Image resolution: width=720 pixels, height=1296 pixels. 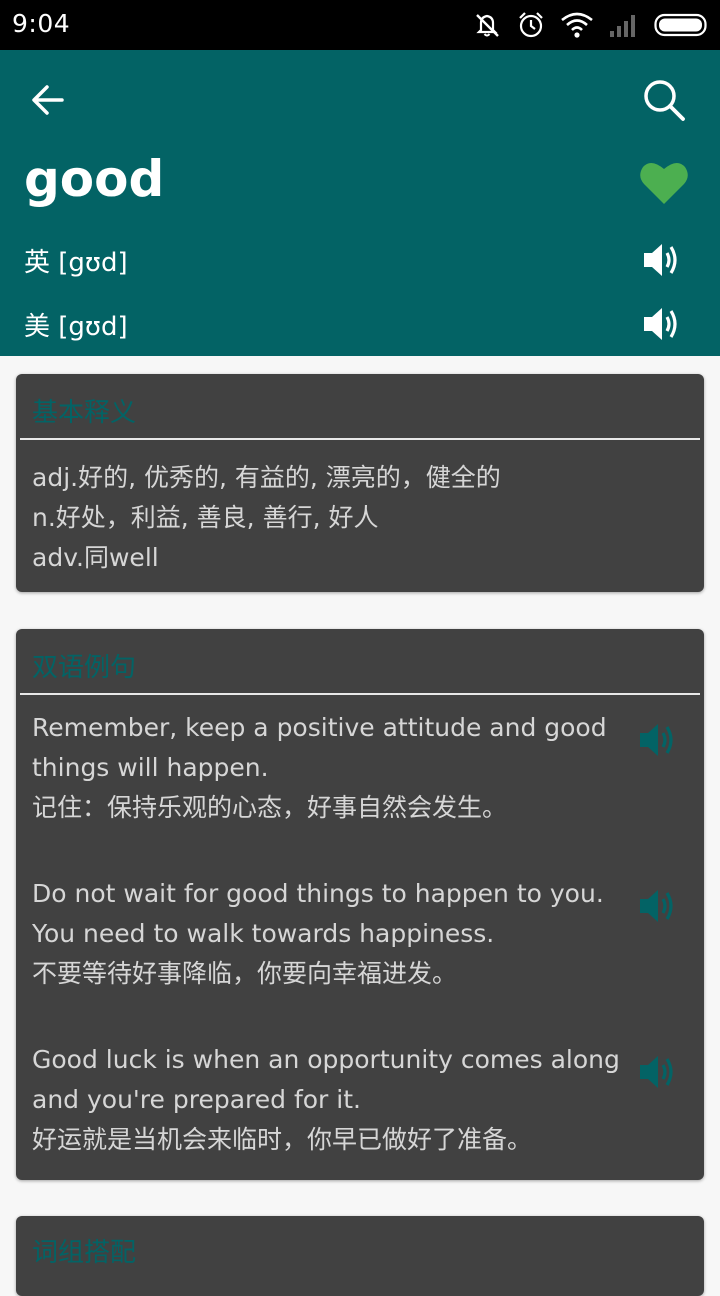 I want to click on mute-icon, so click(x=487, y=25).